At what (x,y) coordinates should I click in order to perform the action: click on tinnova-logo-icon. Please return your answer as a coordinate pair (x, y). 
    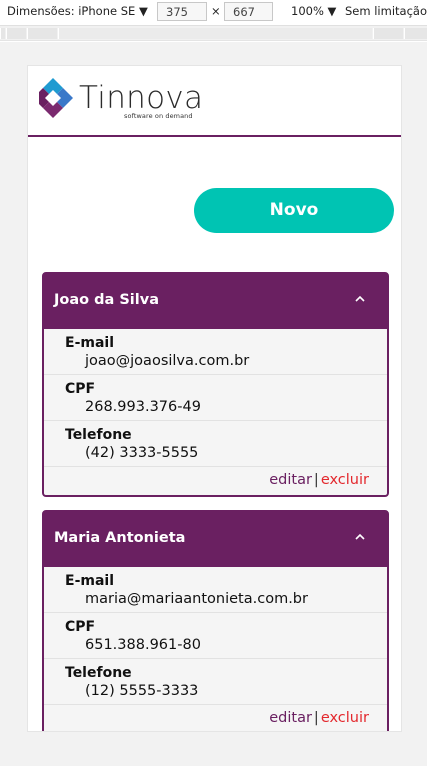
    Looking at the image, I should click on (56, 98).